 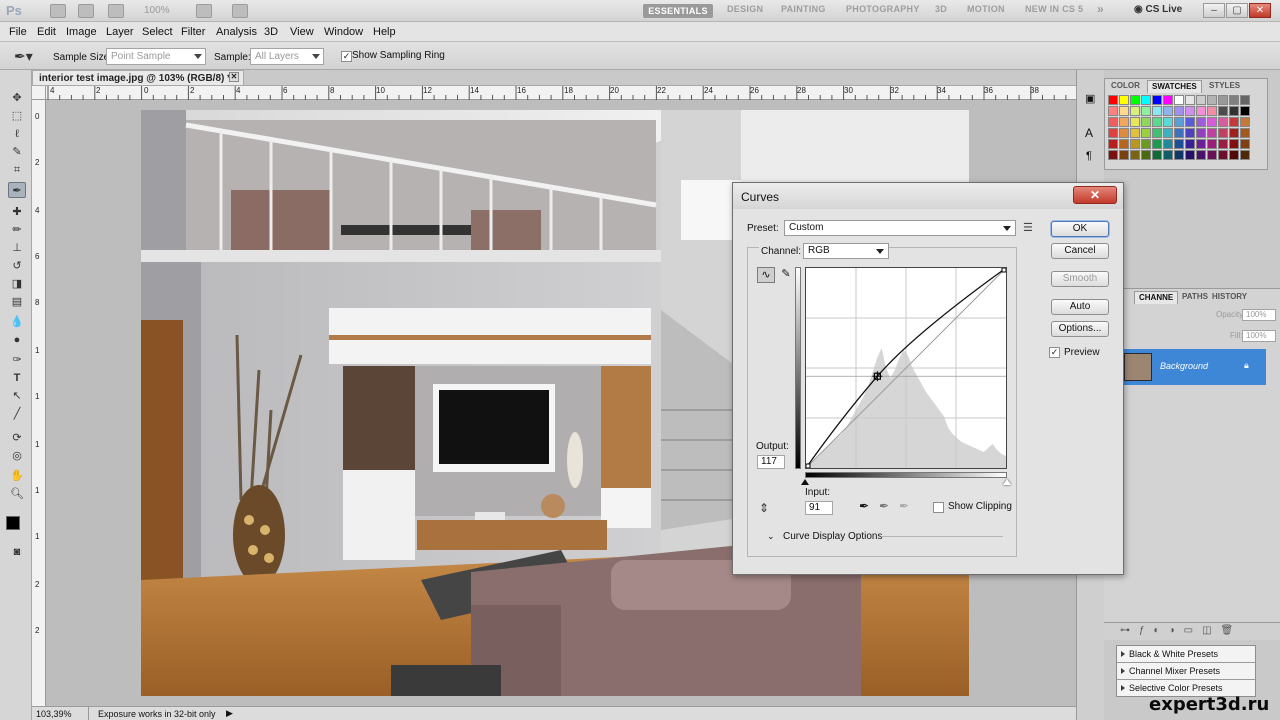 I want to click on status-zoom: 103,39%, so click(x=54, y=714).